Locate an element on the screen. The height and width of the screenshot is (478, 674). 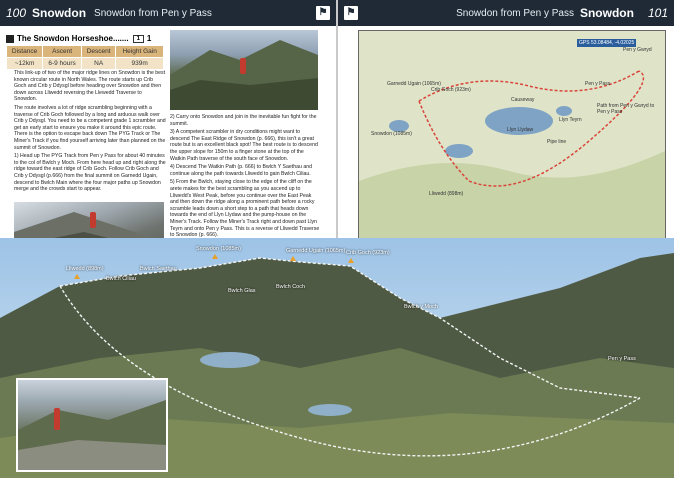
map-label-crib-goch: Crib Goch (923m) is located at coordinates (451, 90).